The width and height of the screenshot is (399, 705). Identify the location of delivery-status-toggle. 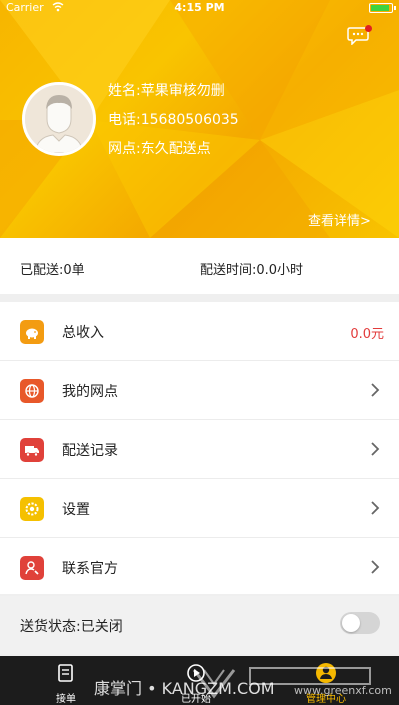
(360, 623).